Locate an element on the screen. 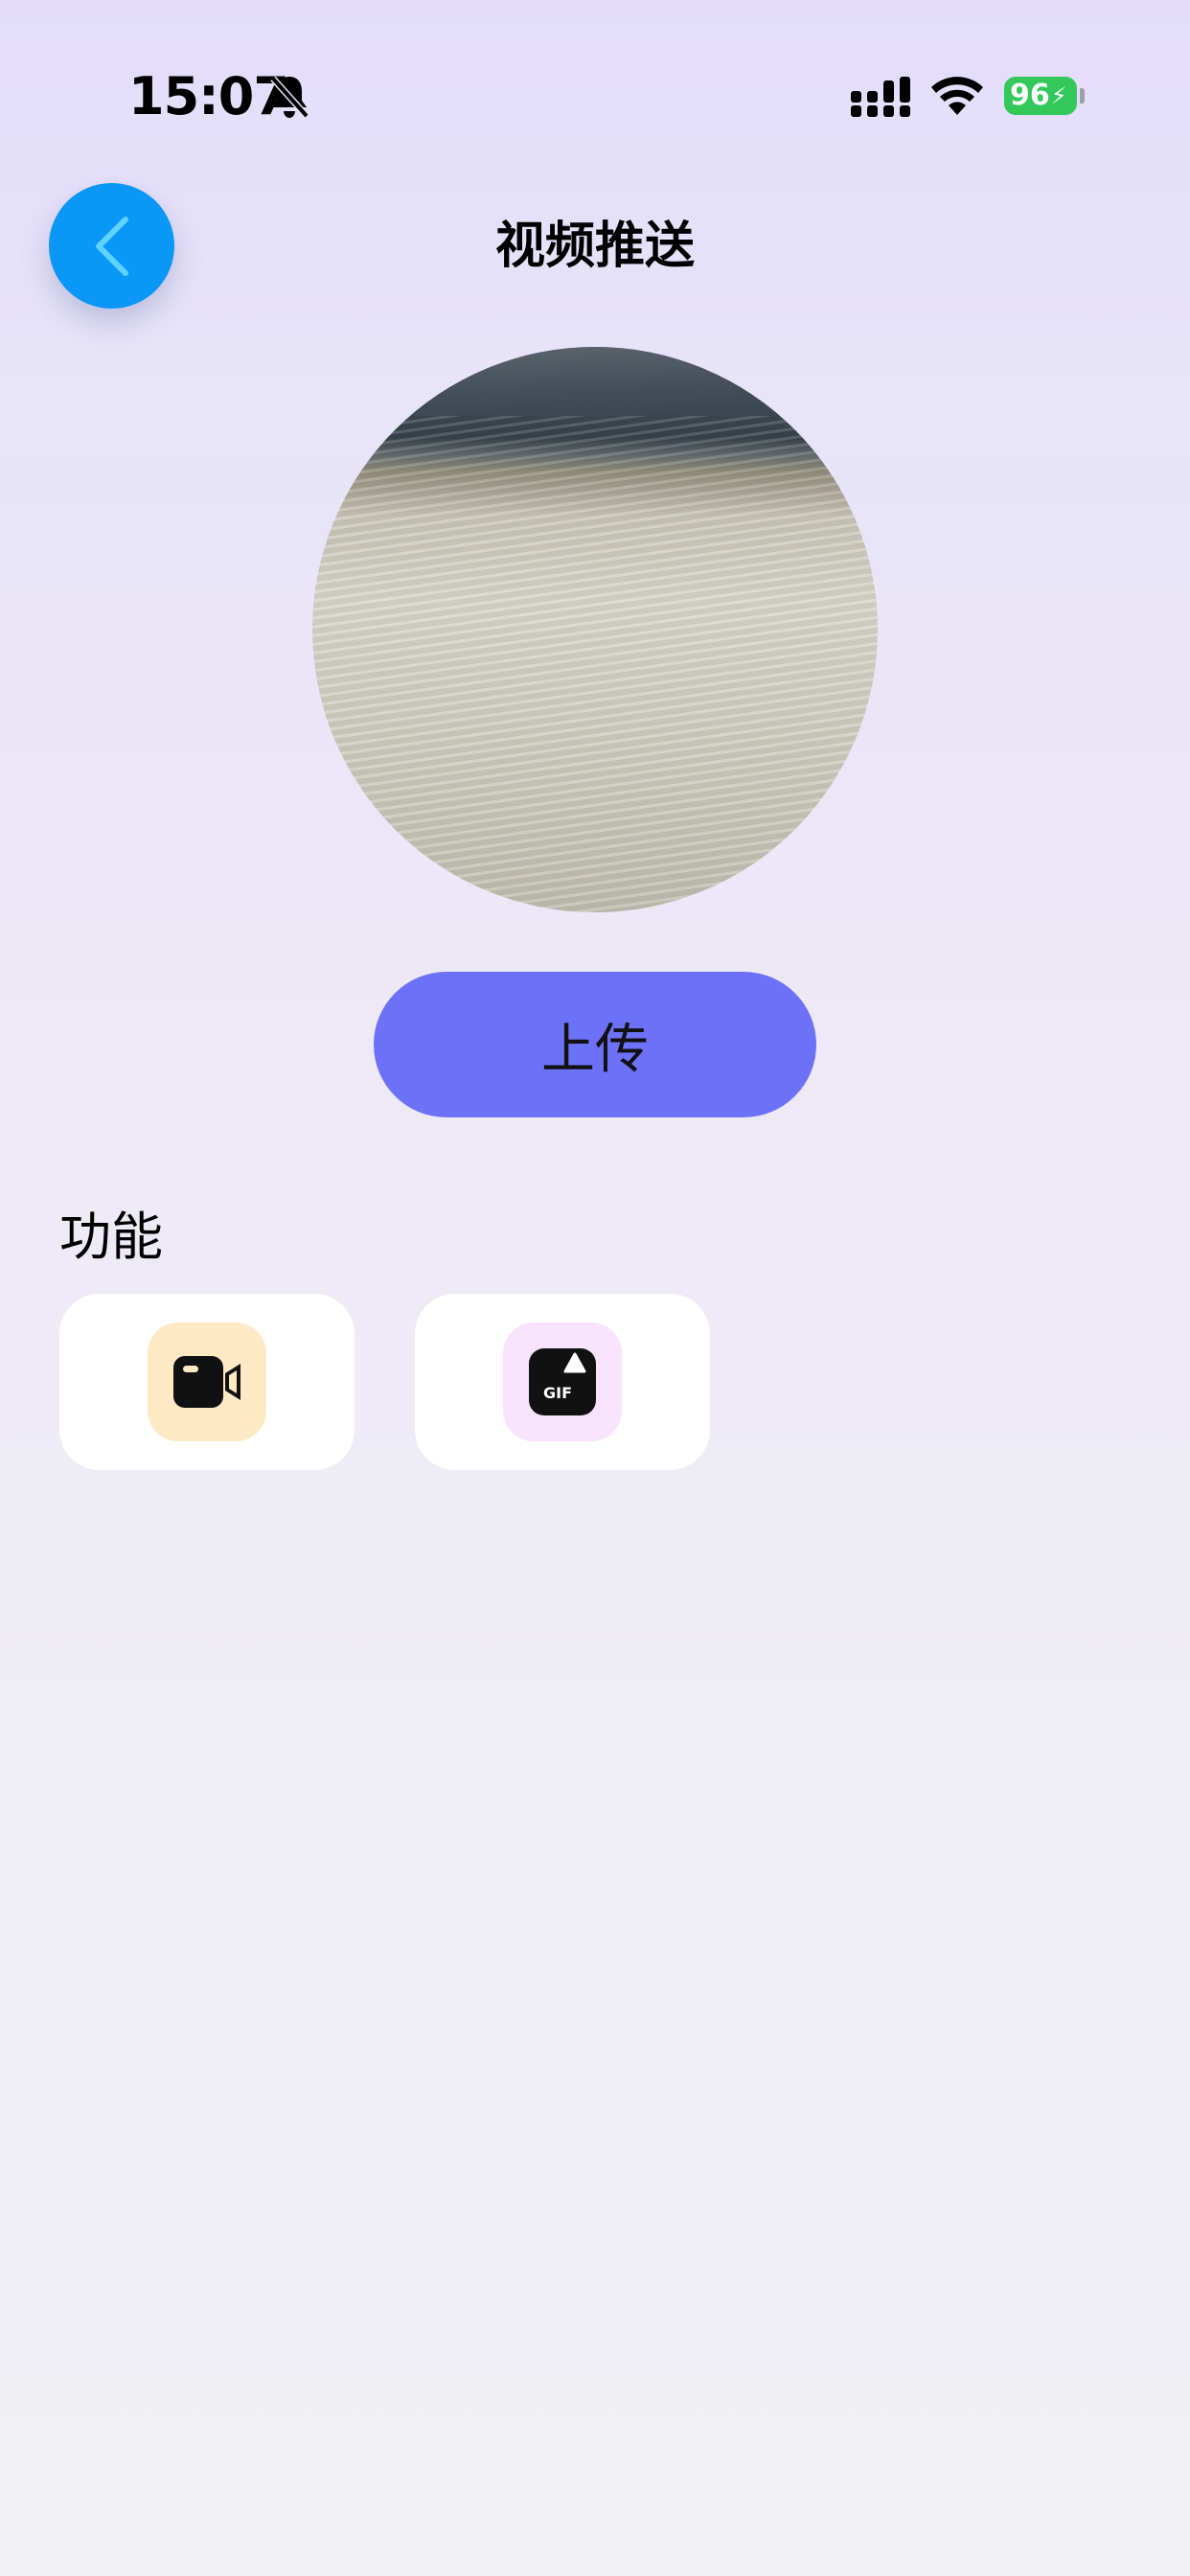 The height and width of the screenshot is (2576, 1190). battery-level: 96 is located at coordinates (1030, 95).